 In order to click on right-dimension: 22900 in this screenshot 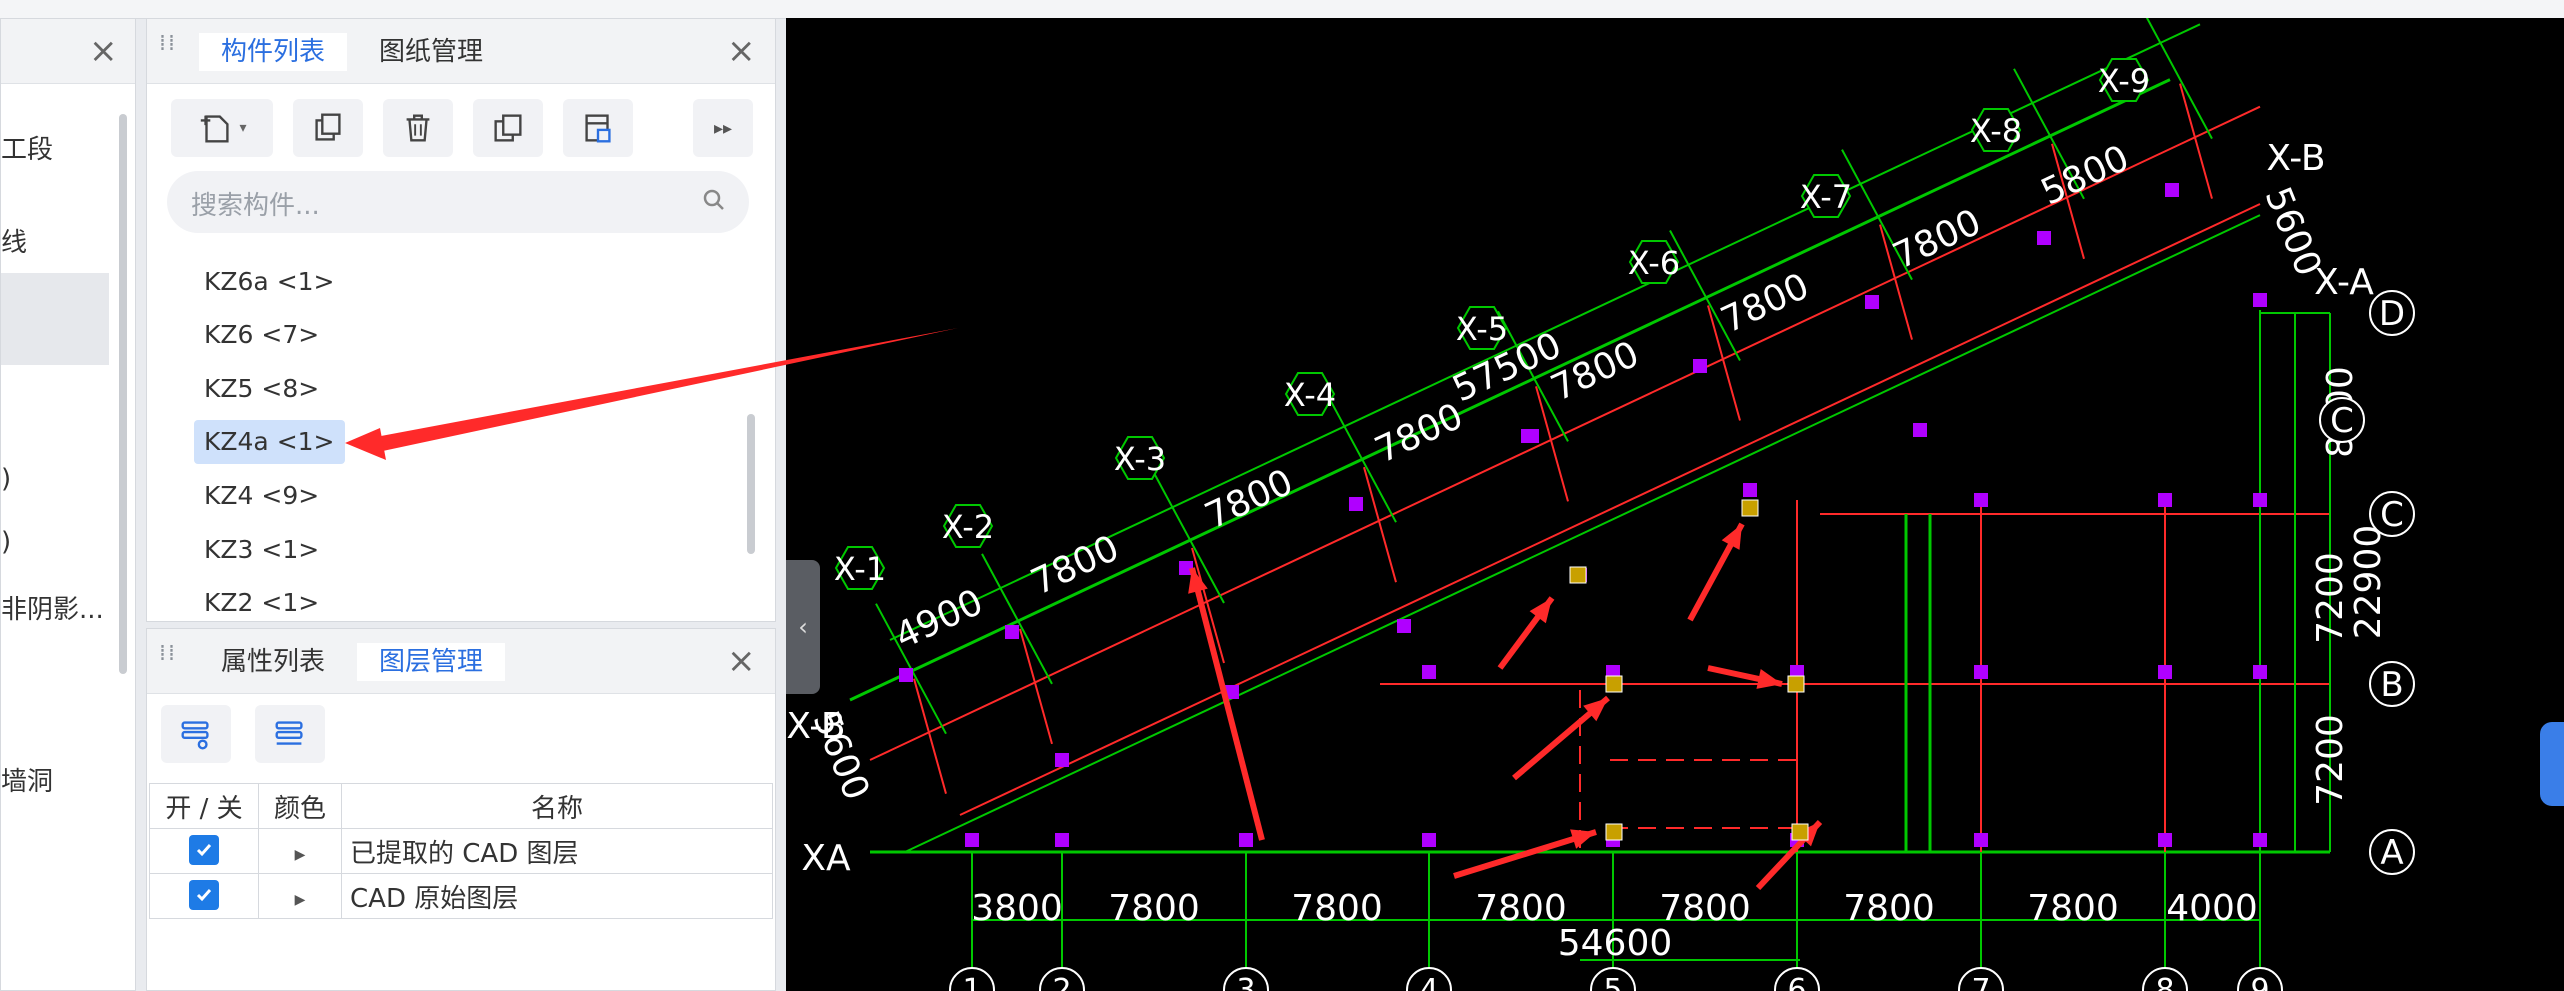, I will do `click(2368, 582)`.